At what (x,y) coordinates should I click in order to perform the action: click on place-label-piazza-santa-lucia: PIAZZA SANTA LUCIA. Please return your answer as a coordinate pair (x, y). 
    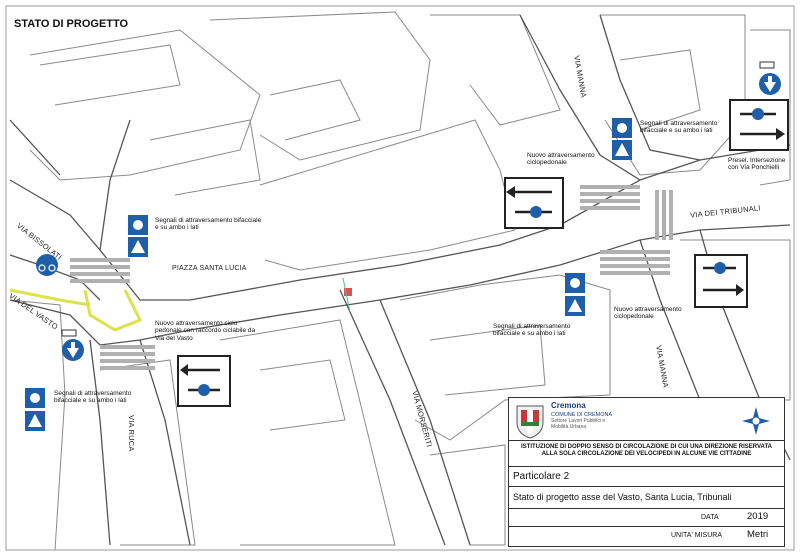
    Looking at the image, I should click on (209, 268).